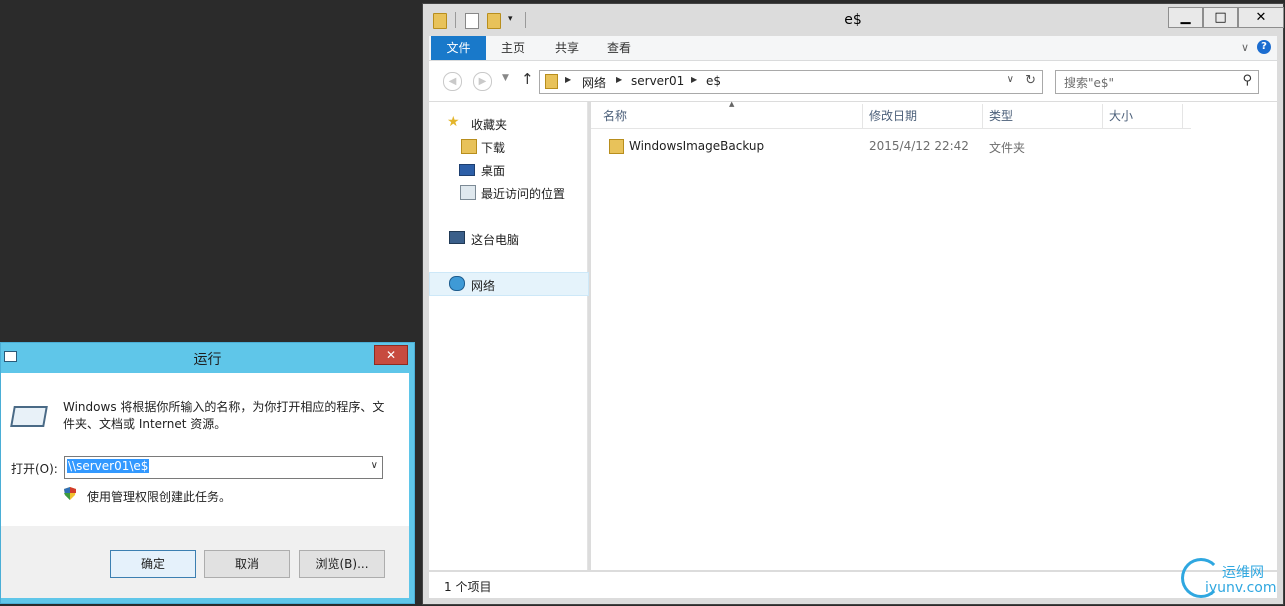  I want to click on recent-locations-icon: ▼, so click(505, 78).